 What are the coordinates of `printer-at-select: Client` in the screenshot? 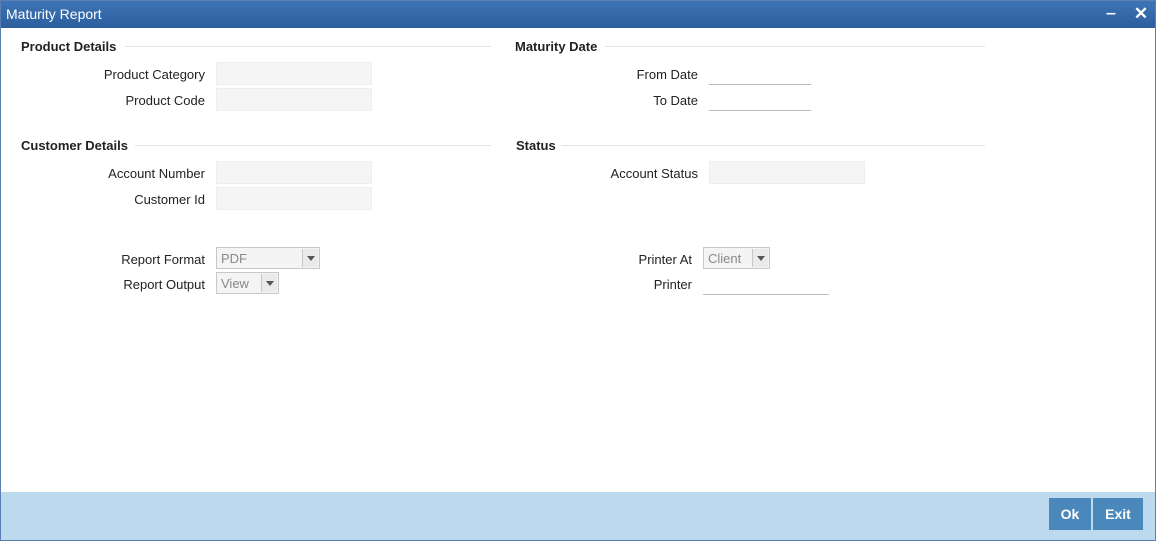 It's located at (736, 258).